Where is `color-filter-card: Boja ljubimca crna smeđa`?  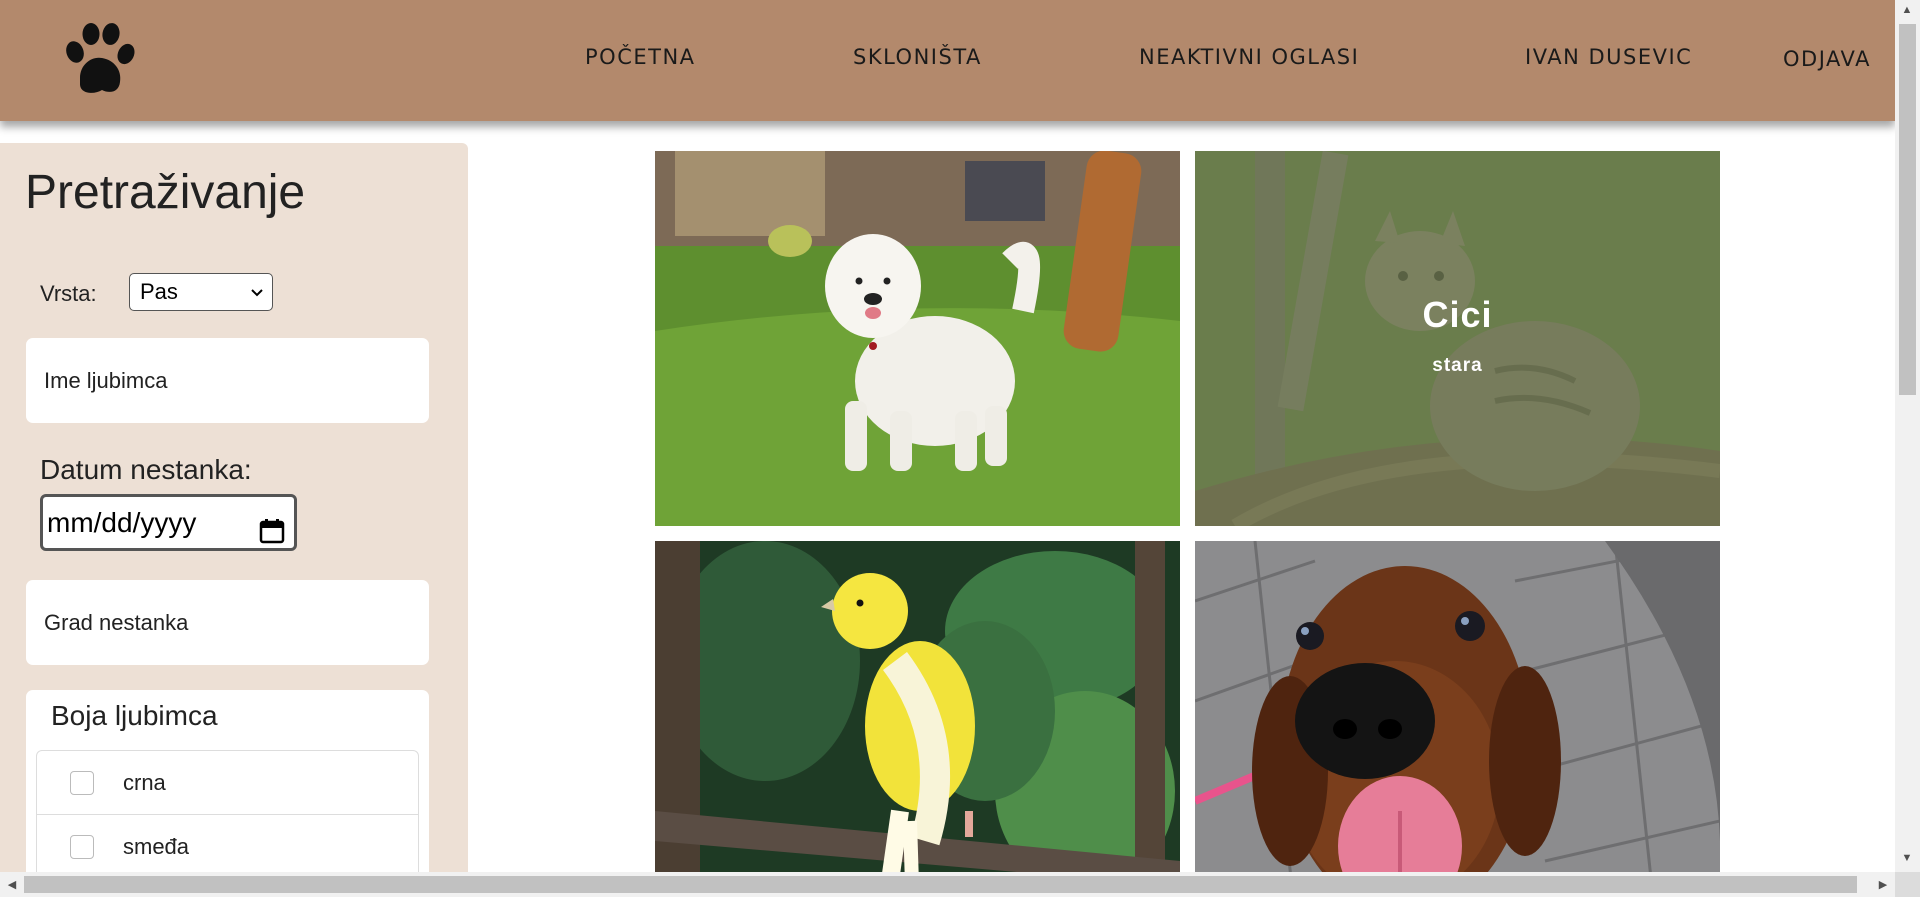
color-filter-card: Boja ljubimca crna smeđa is located at coordinates (227, 781).